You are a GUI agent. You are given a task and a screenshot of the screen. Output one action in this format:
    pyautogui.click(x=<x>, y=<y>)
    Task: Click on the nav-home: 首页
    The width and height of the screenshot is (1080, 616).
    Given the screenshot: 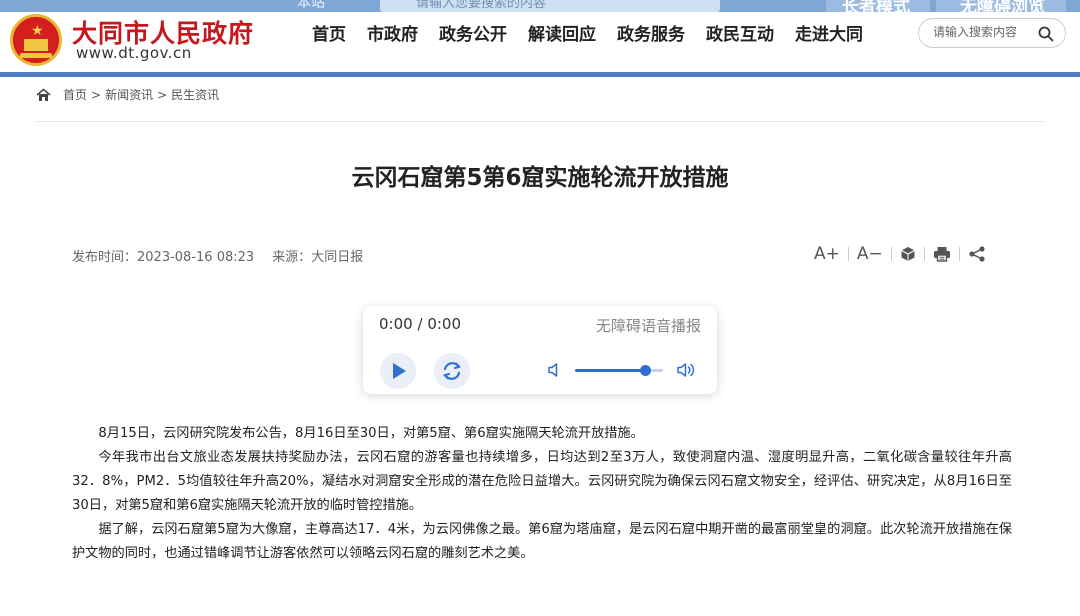 What is the action you would take?
    pyautogui.click(x=329, y=32)
    